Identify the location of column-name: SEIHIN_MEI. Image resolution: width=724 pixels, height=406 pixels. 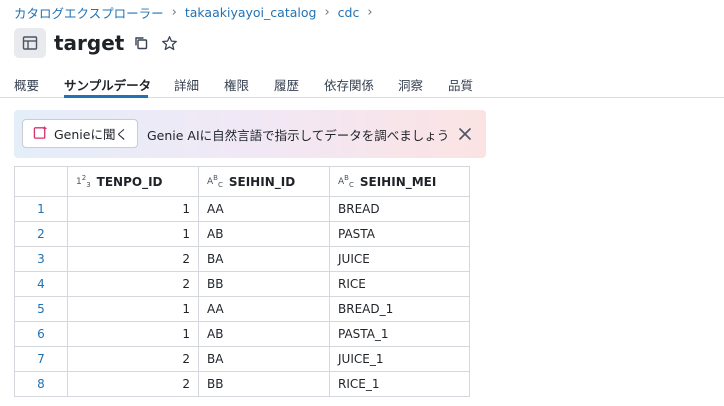
(398, 181).